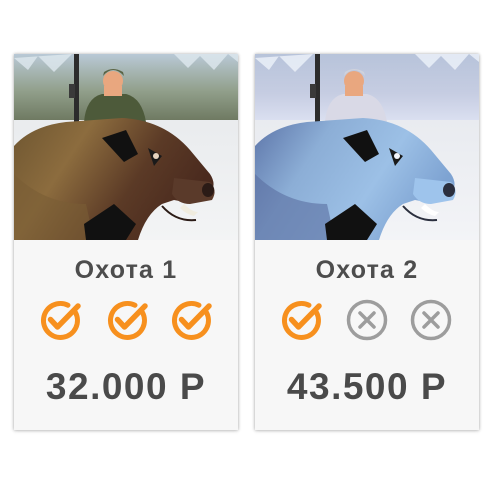 This screenshot has height=487, width=492. Describe the element at coordinates (126, 386) in the screenshot. I see `offer-price: 32.000 Р` at that location.